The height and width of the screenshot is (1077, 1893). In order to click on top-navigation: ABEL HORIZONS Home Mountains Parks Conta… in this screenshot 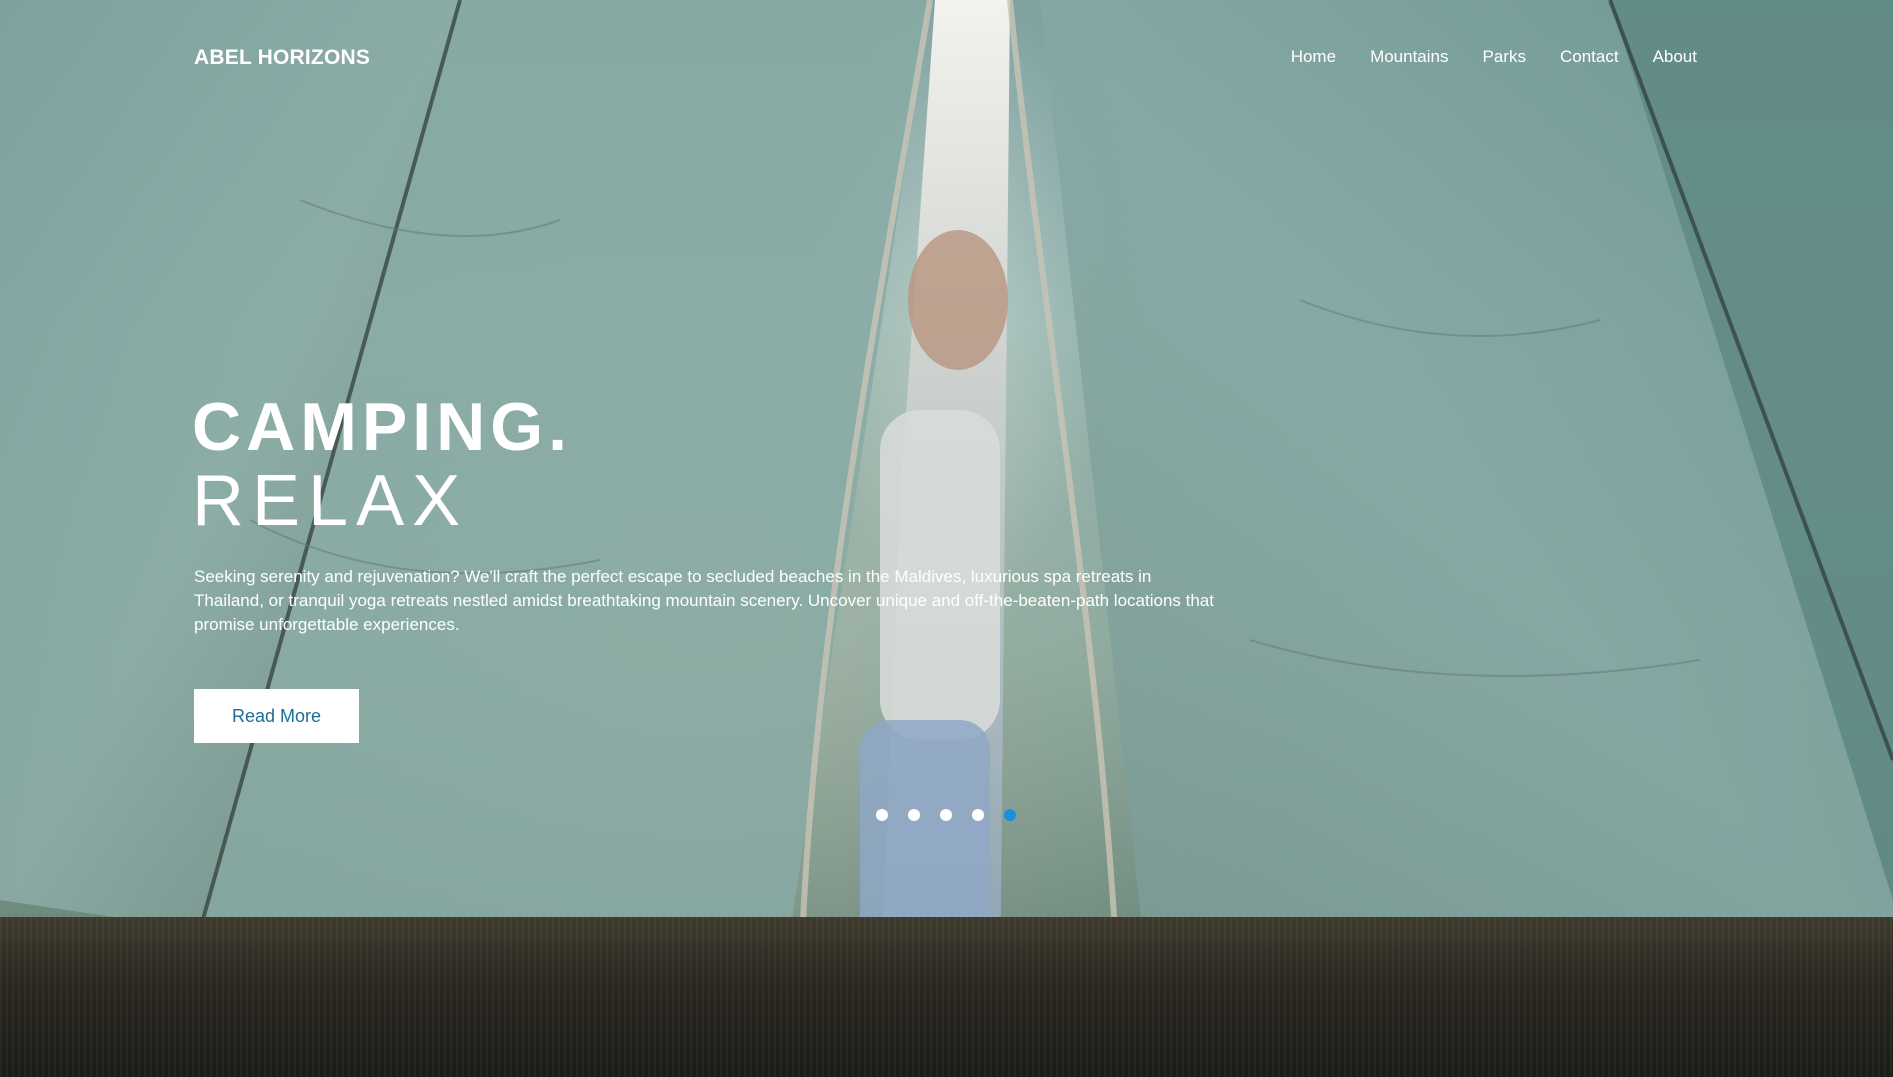, I will do `click(946, 58)`.